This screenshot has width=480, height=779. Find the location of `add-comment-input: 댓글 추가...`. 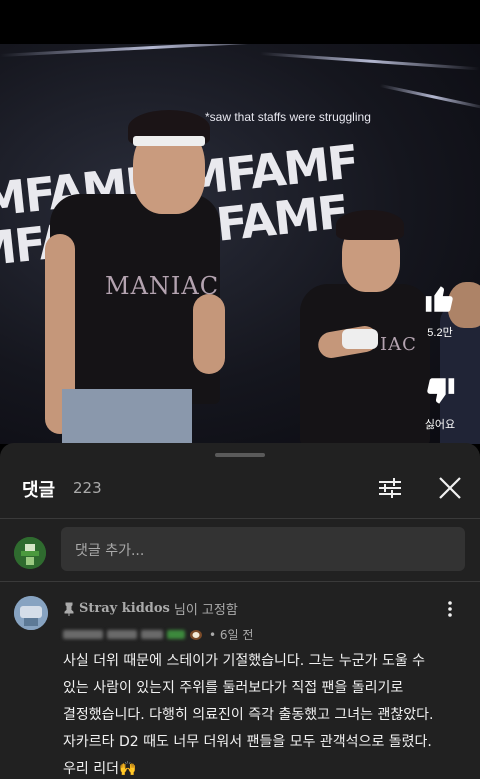

add-comment-input: 댓글 추가... is located at coordinates (263, 549).